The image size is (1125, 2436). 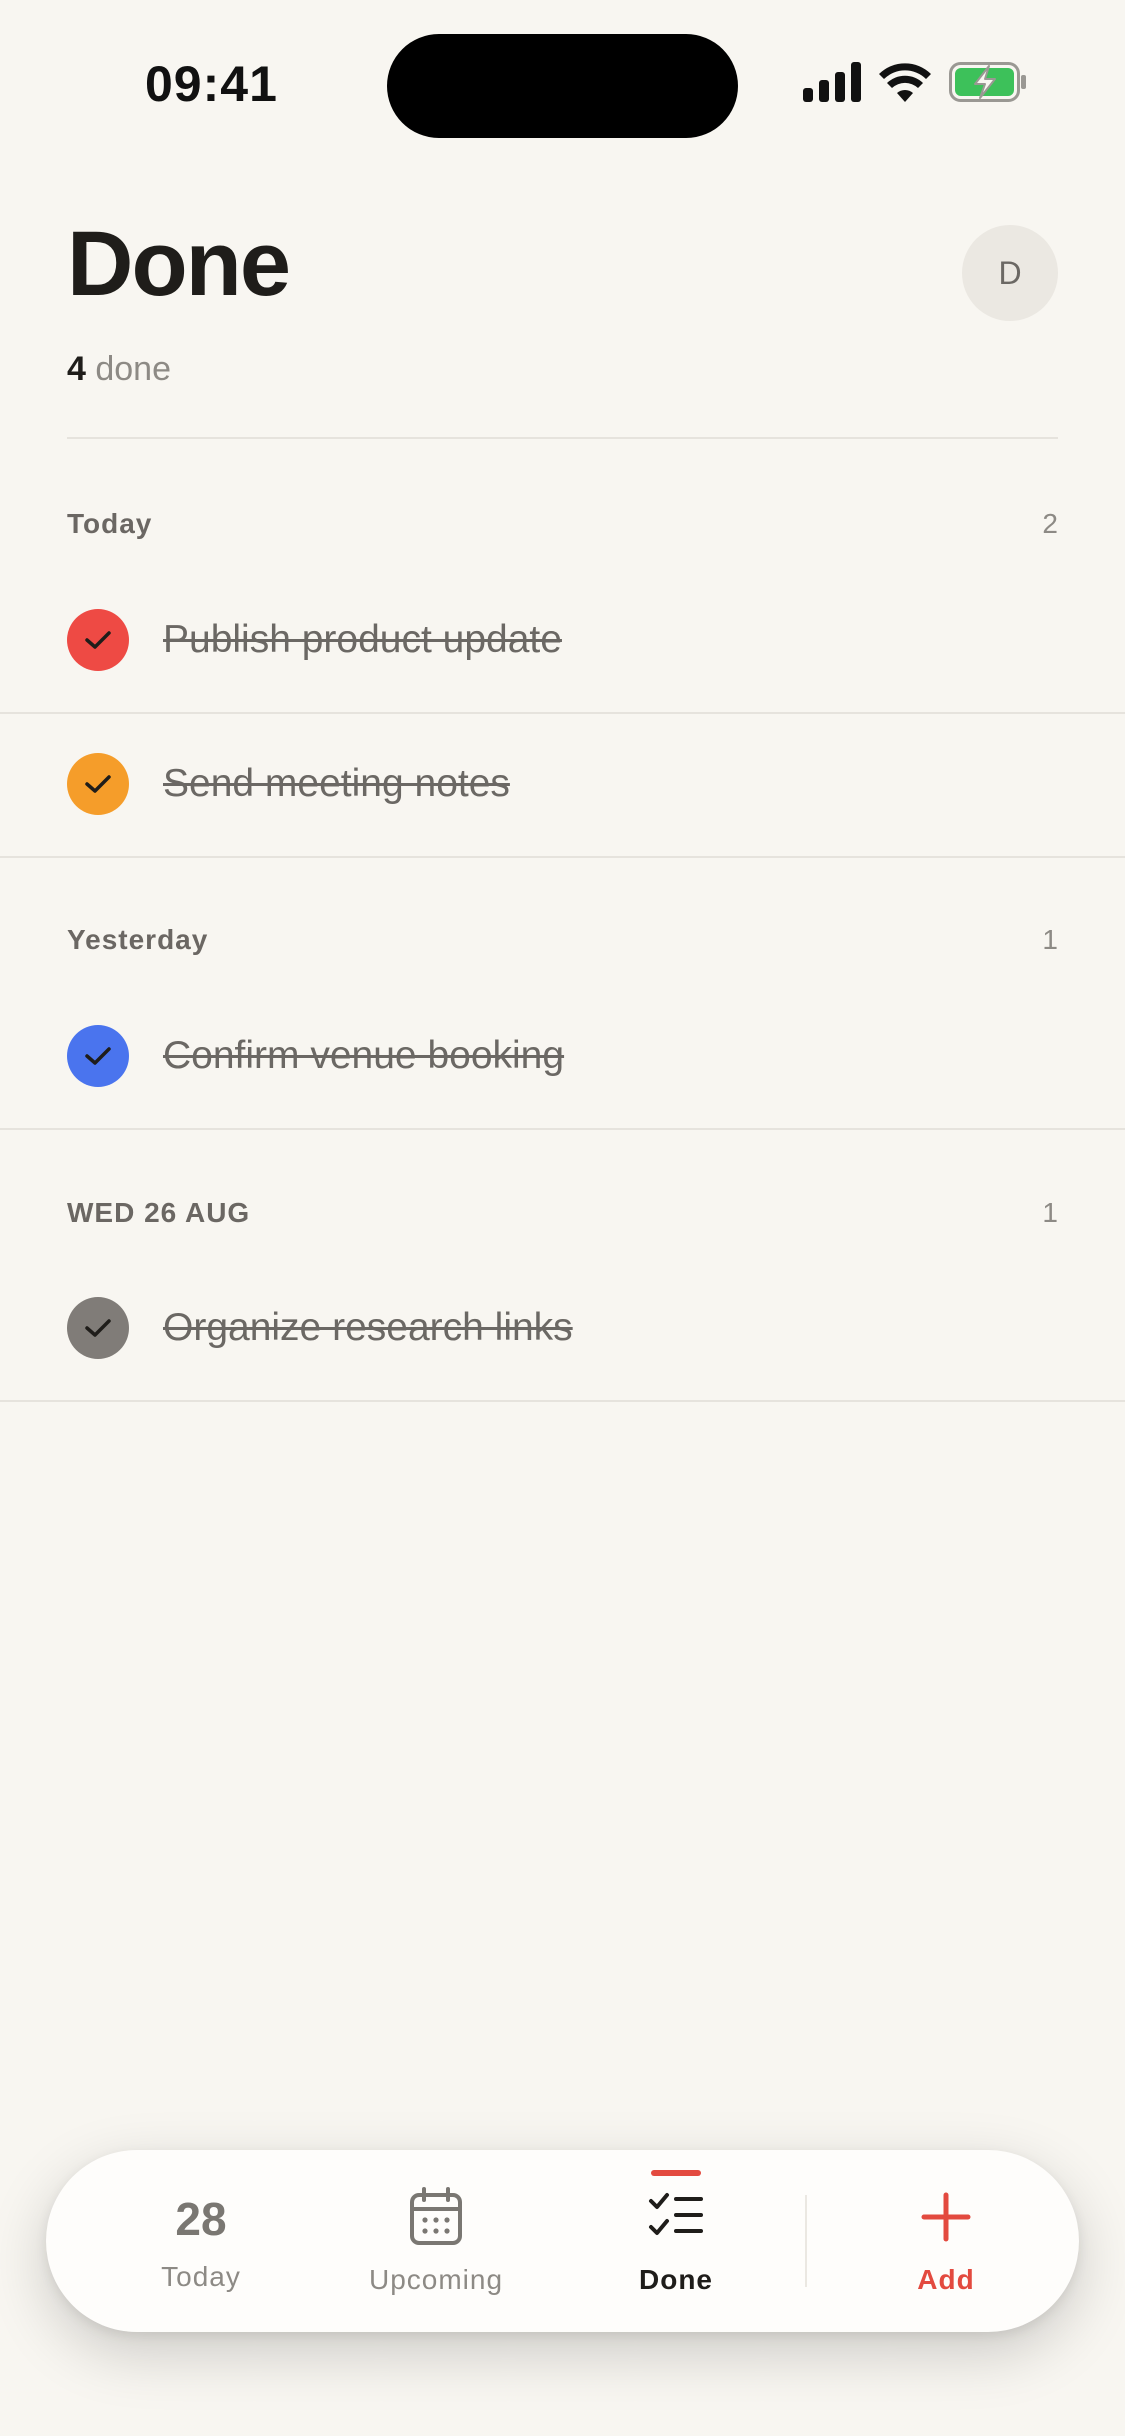 What do you see at coordinates (832, 84) in the screenshot?
I see `cellular-signal-icon` at bounding box center [832, 84].